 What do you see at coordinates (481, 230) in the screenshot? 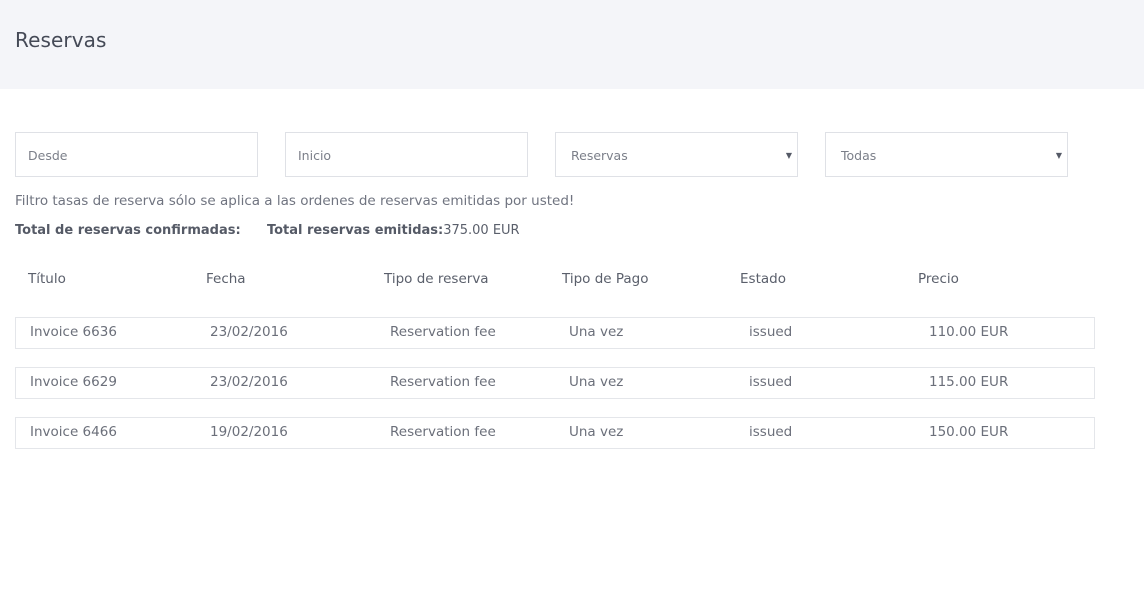
I see `issued-total-value: 375.00 EUR` at bounding box center [481, 230].